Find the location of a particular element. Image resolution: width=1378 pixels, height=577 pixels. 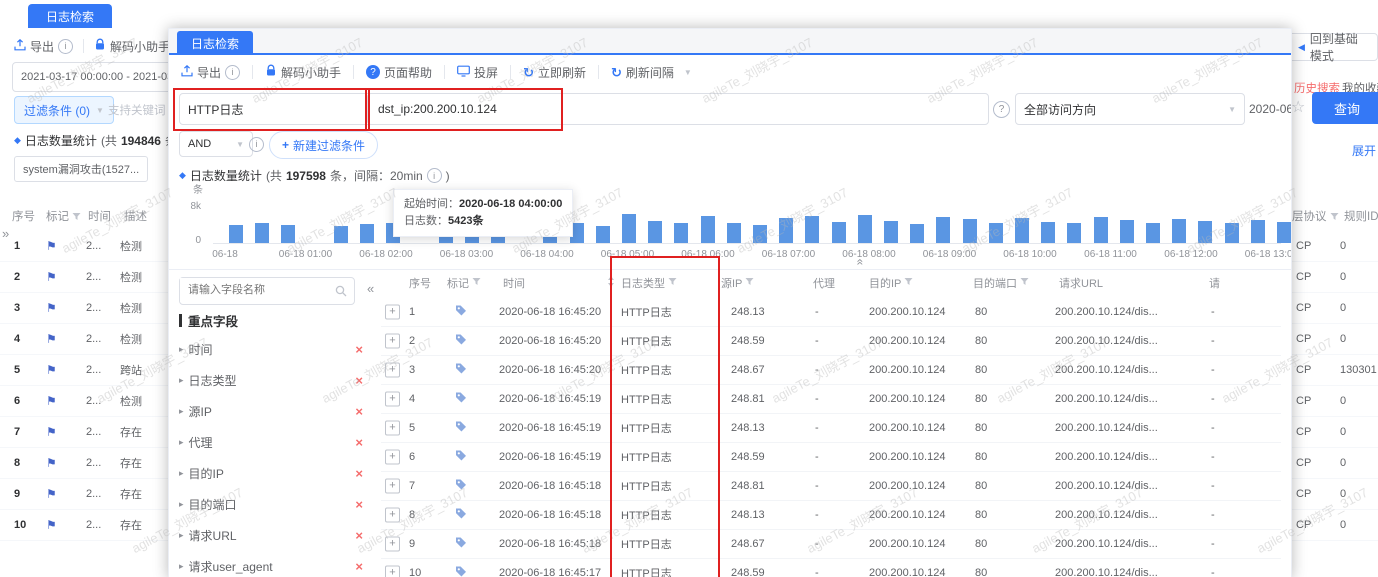

date-range-picker: 2020-06-18 is located at coordinates (1270, 109).